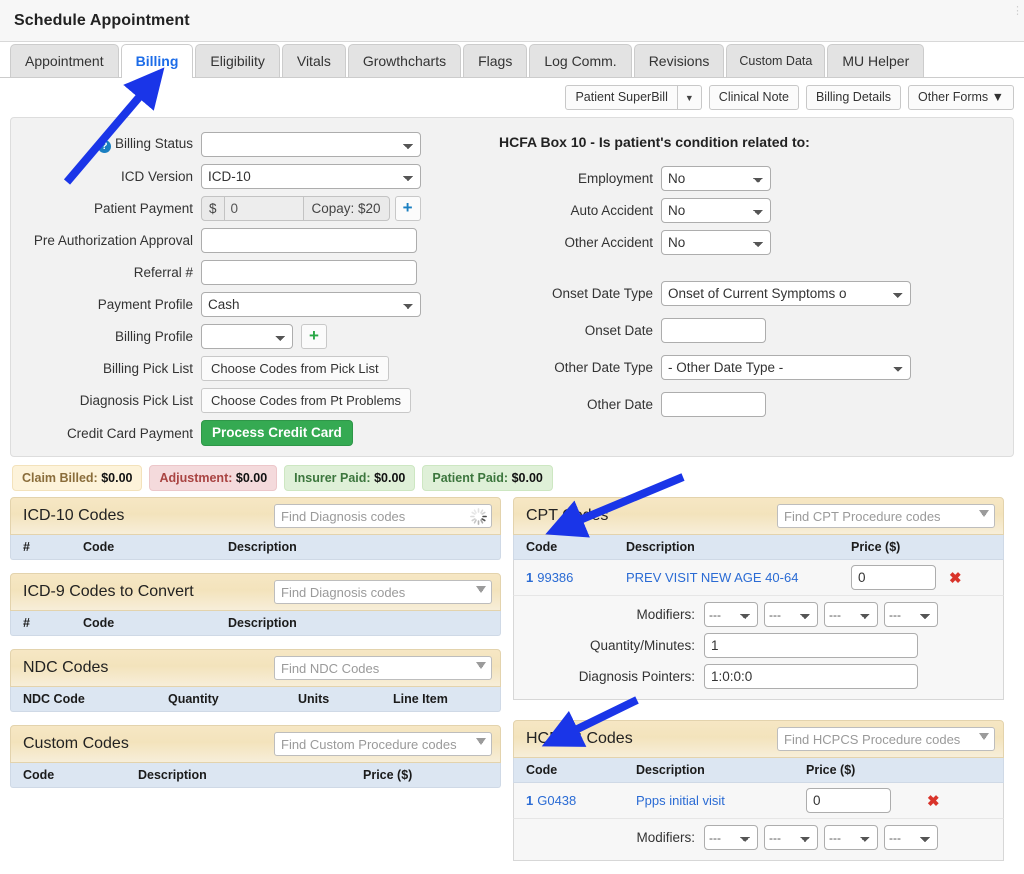 Image resolution: width=1024 pixels, height=874 pixels. Describe the element at coordinates (876, 60) in the screenshot. I see `tab-mu-helper: MU Helper` at that location.